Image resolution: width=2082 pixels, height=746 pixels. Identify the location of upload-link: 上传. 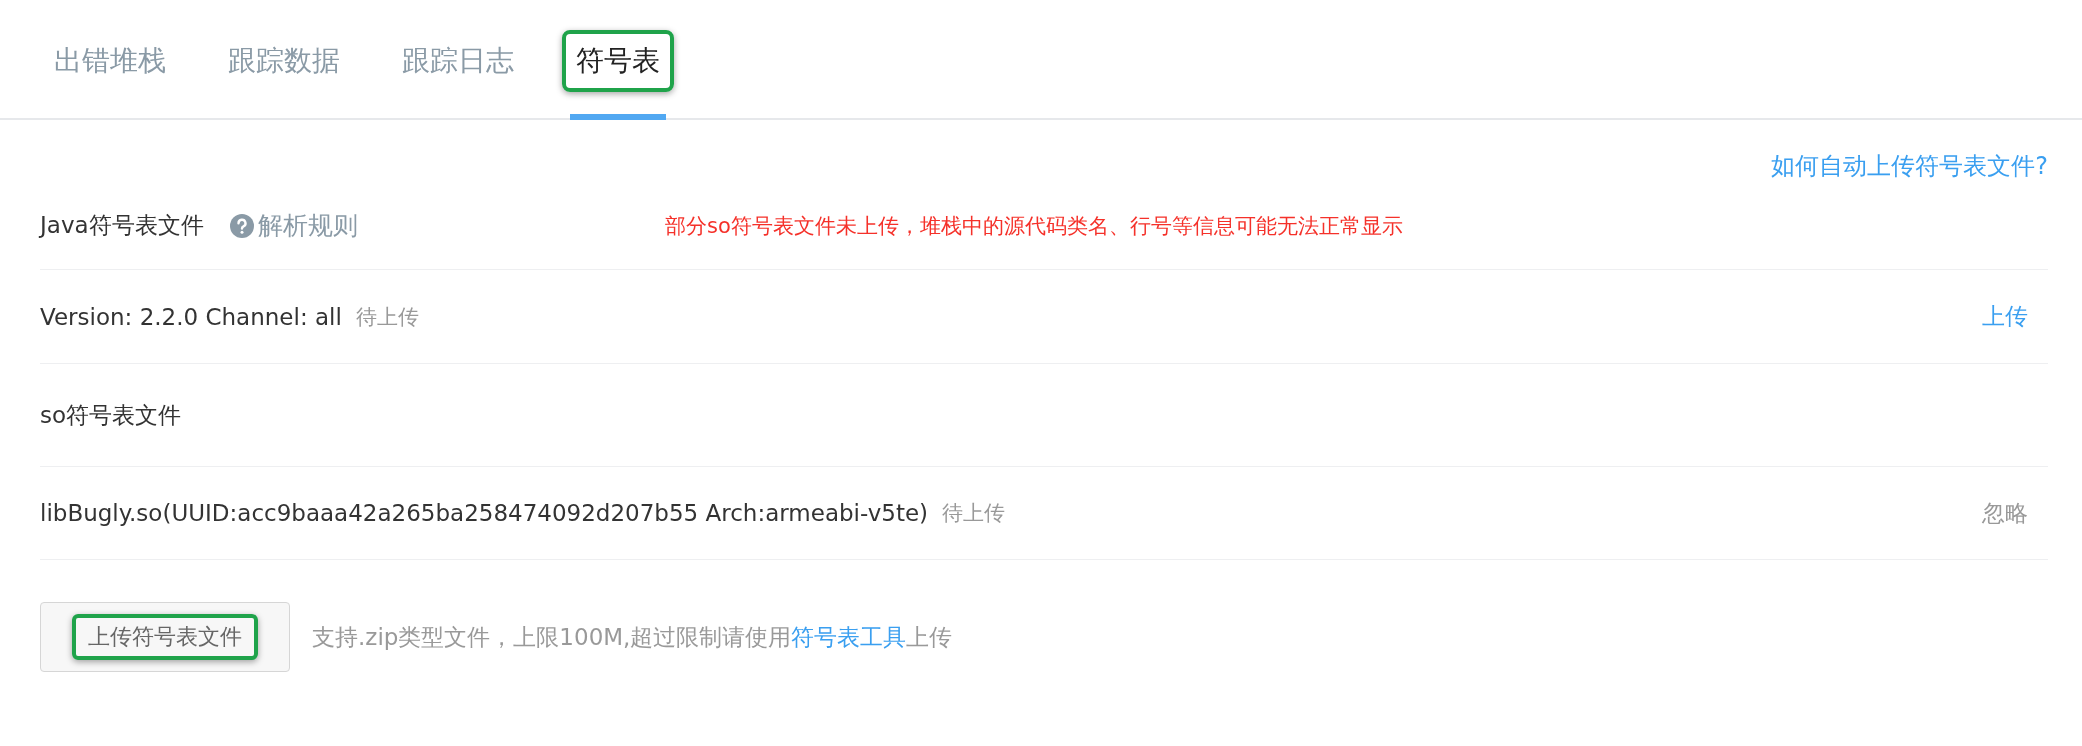
(2005, 316).